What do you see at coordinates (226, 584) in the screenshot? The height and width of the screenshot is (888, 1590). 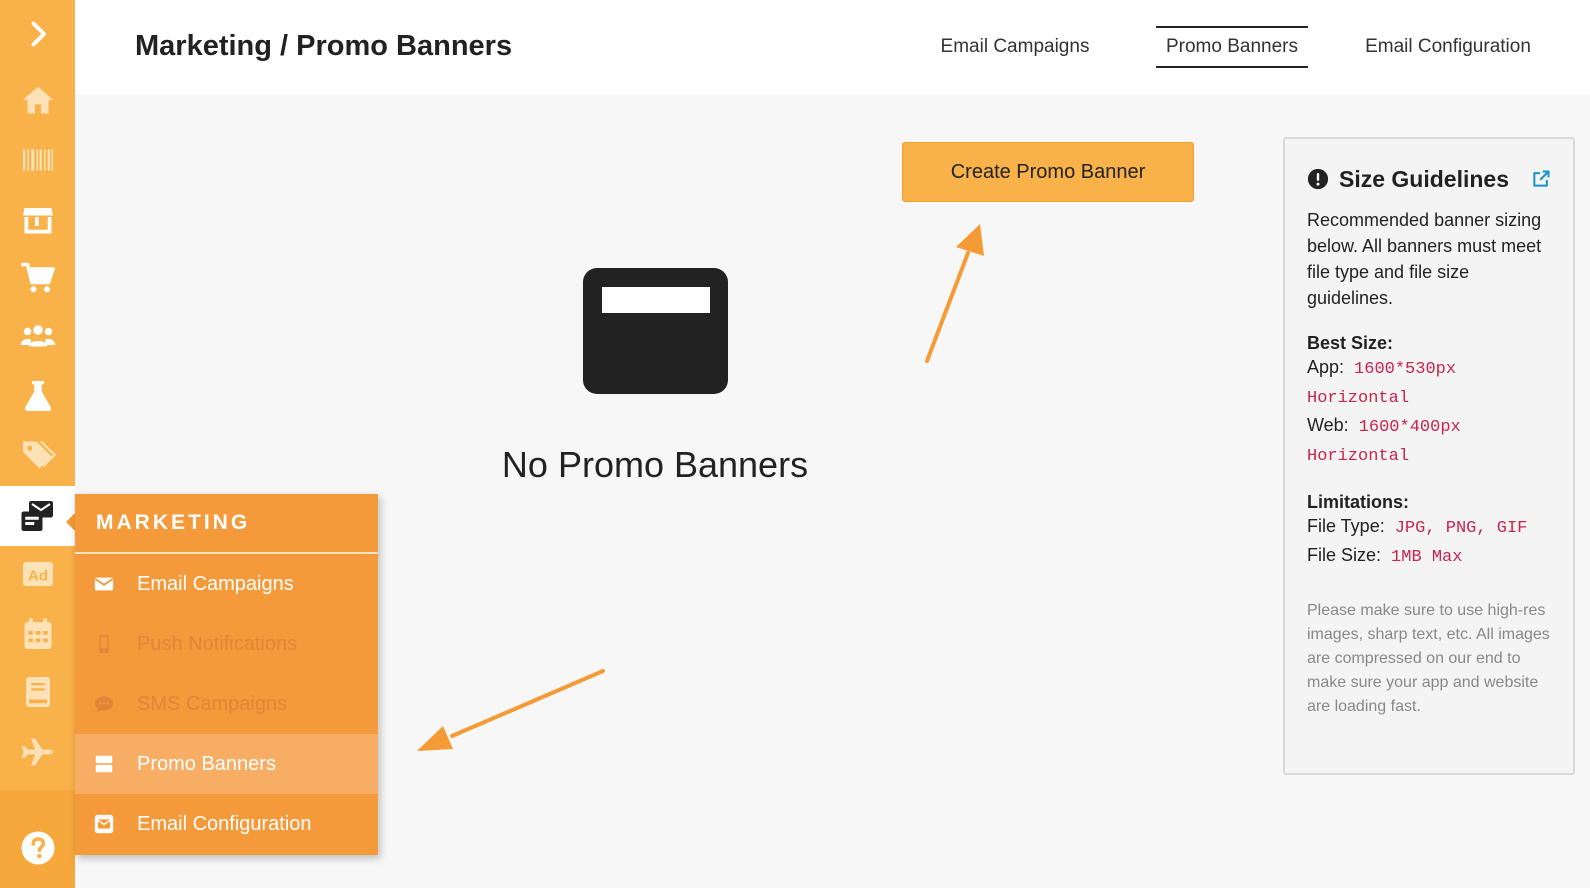 I see `flyout-item-email-campaigns: Email Campaigns` at bounding box center [226, 584].